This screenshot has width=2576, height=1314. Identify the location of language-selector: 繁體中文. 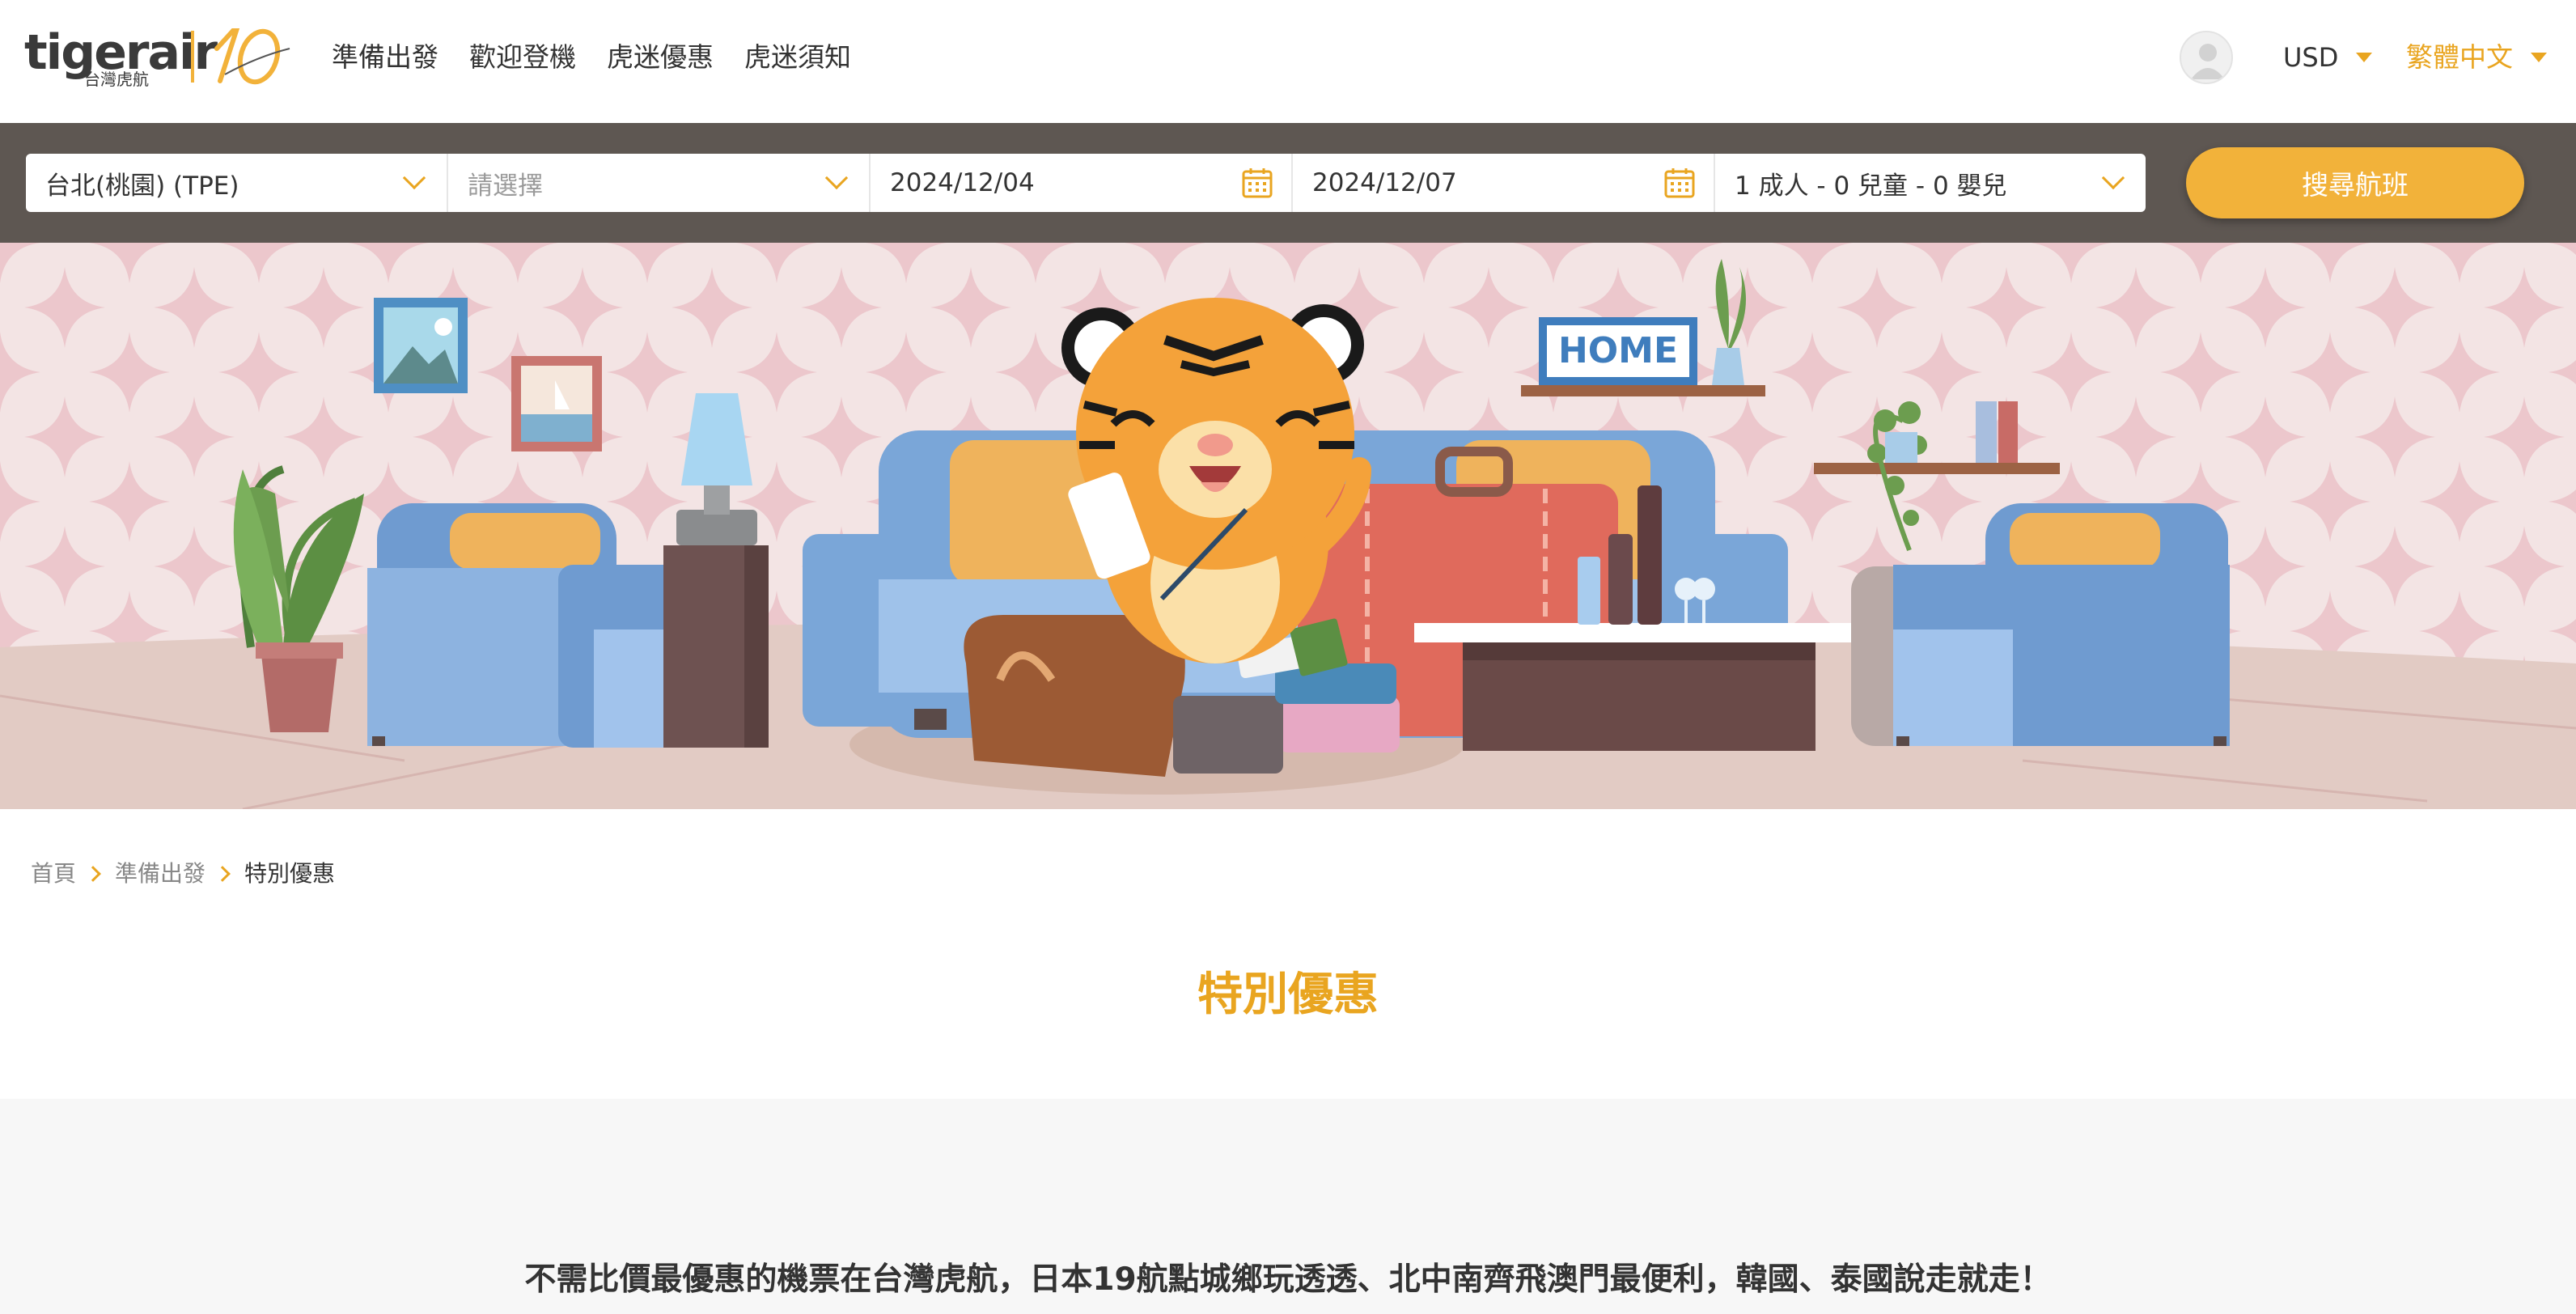
(2476, 57).